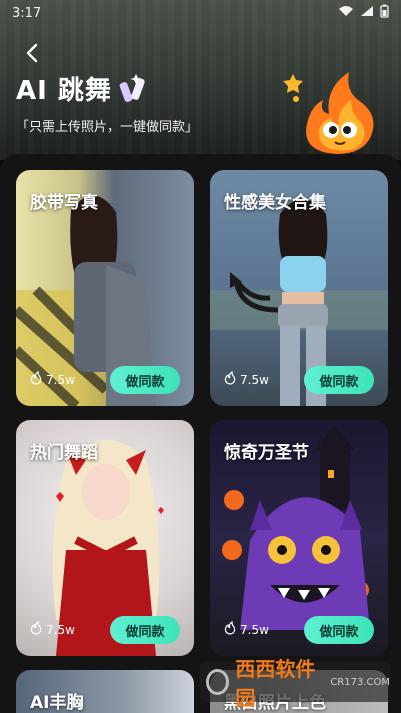 The height and width of the screenshot is (713, 401). I want to click on watermark-url: CR173.COM, so click(360, 682).